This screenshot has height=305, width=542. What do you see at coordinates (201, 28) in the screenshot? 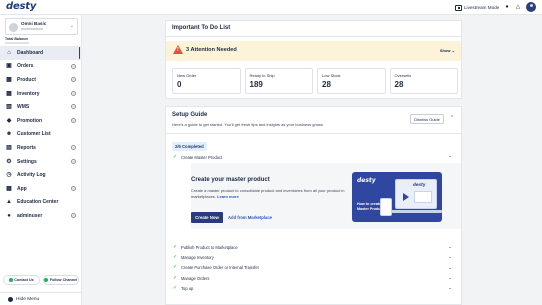
I see `todo-title: Important To Do List` at bounding box center [201, 28].